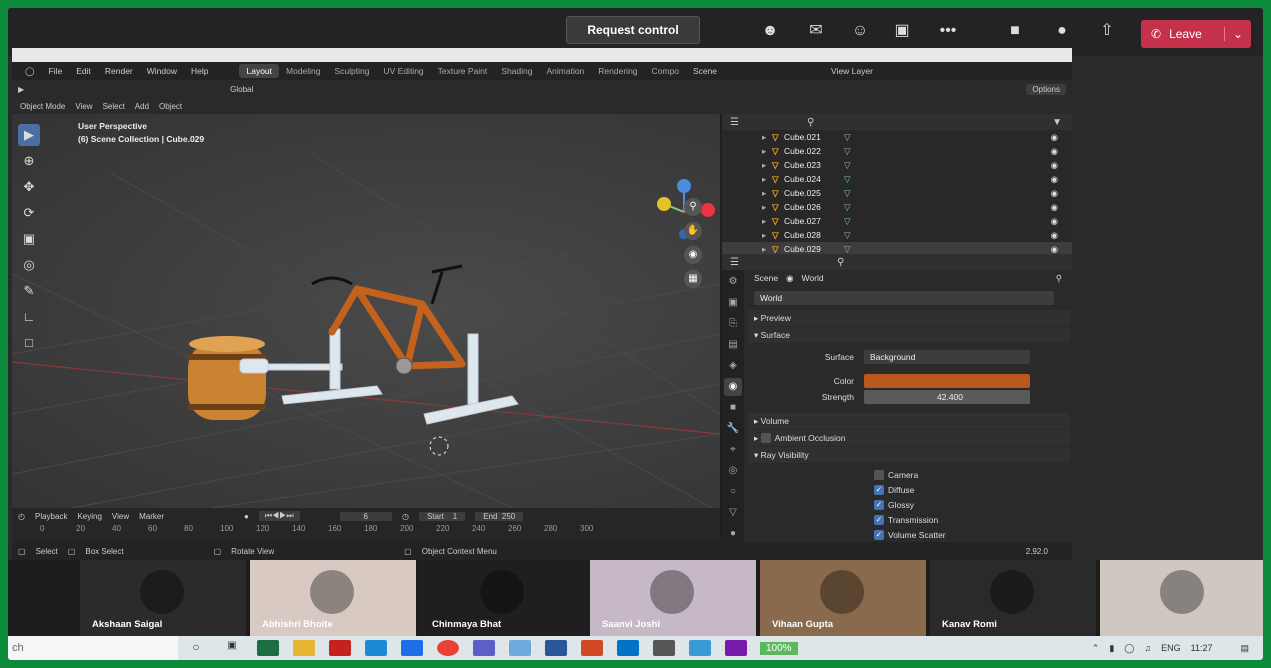 Image resolution: width=1271 pixels, height=668 pixels. What do you see at coordinates (199, 71) in the screenshot?
I see `menu-help: Help` at bounding box center [199, 71].